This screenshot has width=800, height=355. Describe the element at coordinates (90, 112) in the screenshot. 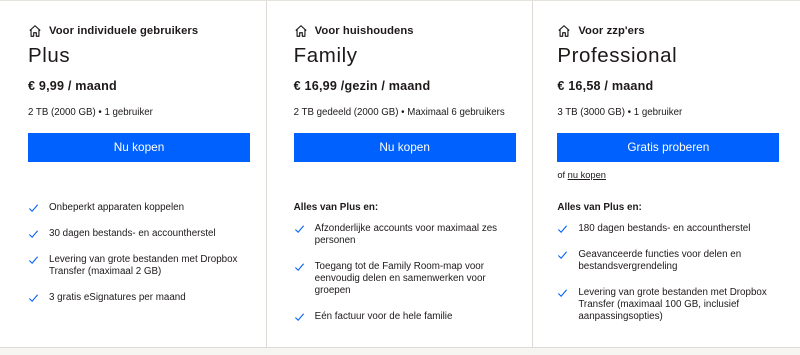

I see `plan-storage: 2 TB (2000 GB) • 1 gebruiker` at that location.